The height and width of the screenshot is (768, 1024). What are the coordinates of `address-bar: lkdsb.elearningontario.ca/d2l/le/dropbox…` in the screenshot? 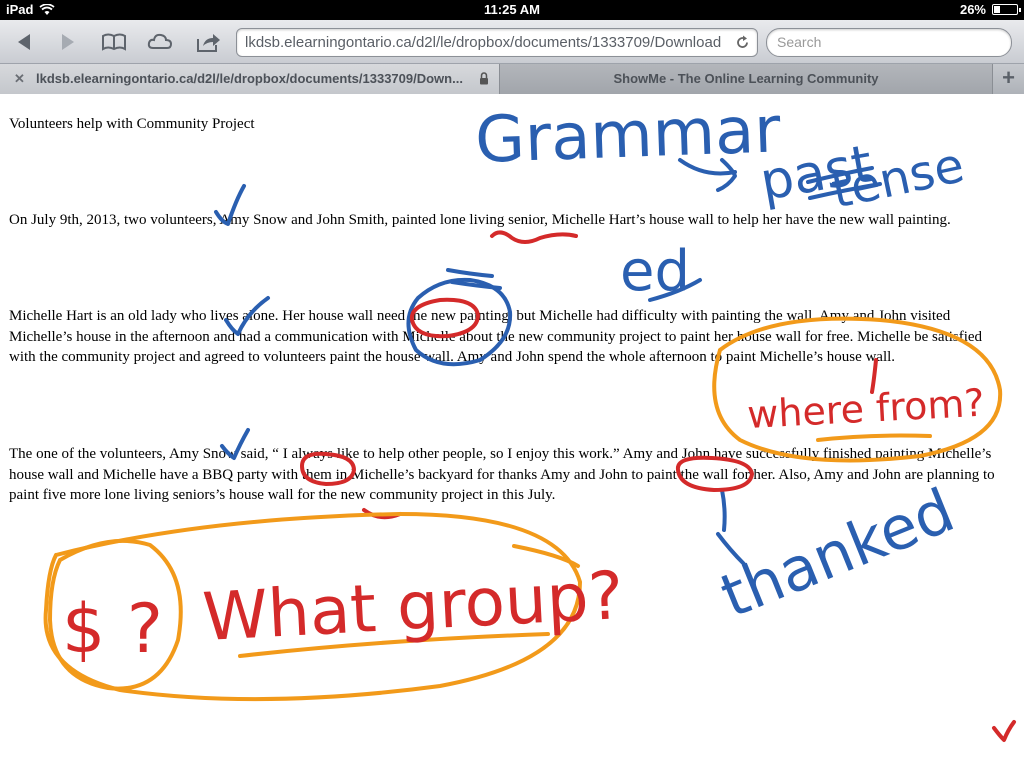 It's located at (497, 42).